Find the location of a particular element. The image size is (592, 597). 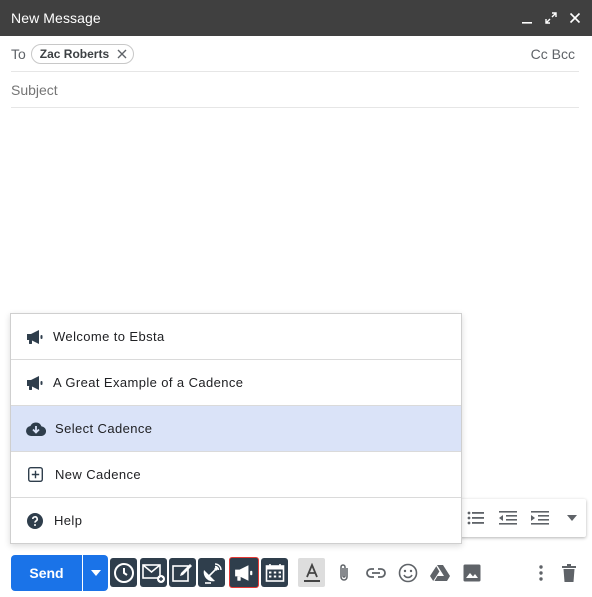

remove-recipient-icon is located at coordinates (122, 54).